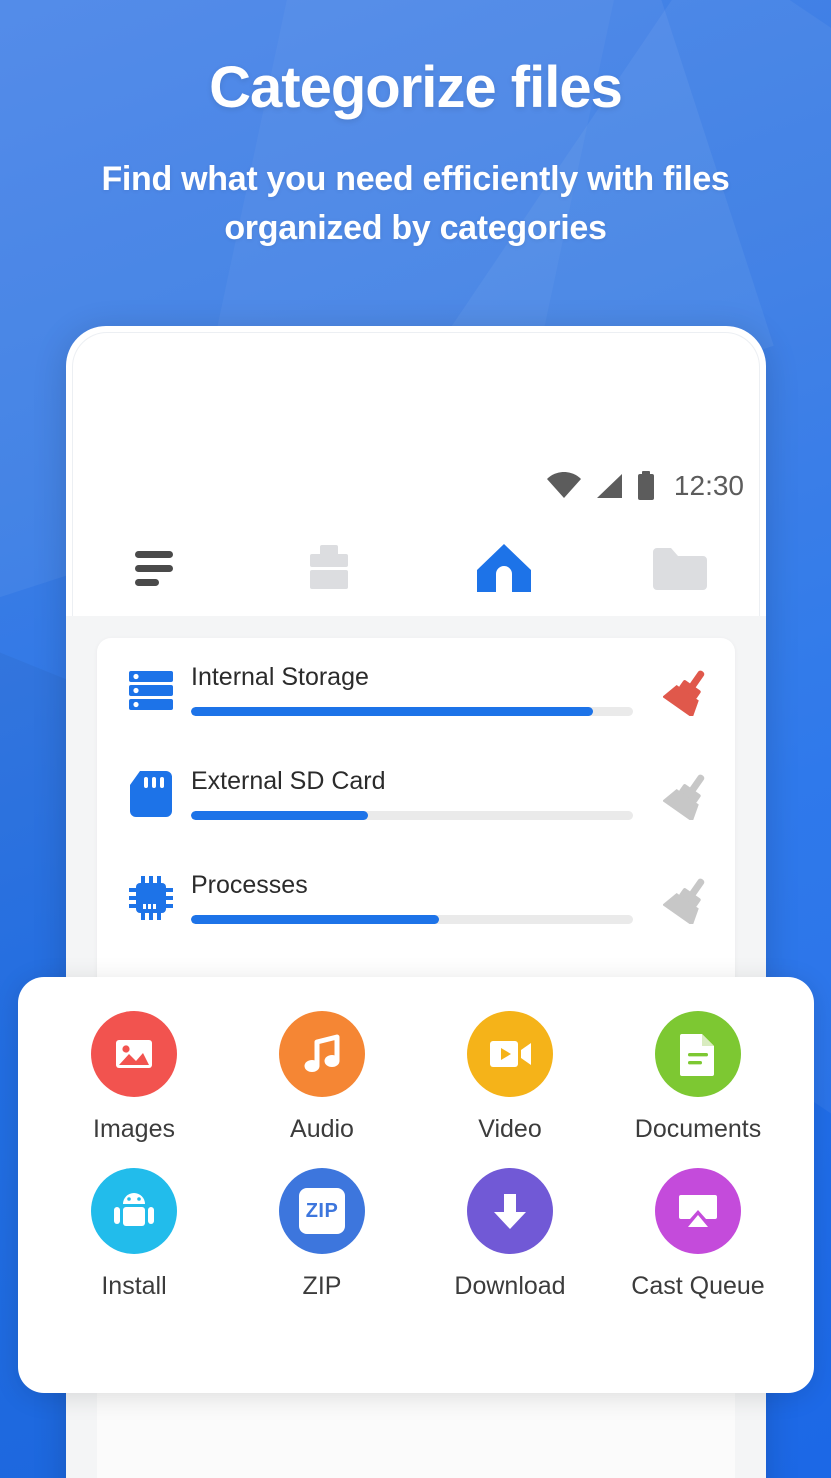  What do you see at coordinates (698, 1129) in the screenshot?
I see `category-label: Documents` at bounding box center [698, 1129].